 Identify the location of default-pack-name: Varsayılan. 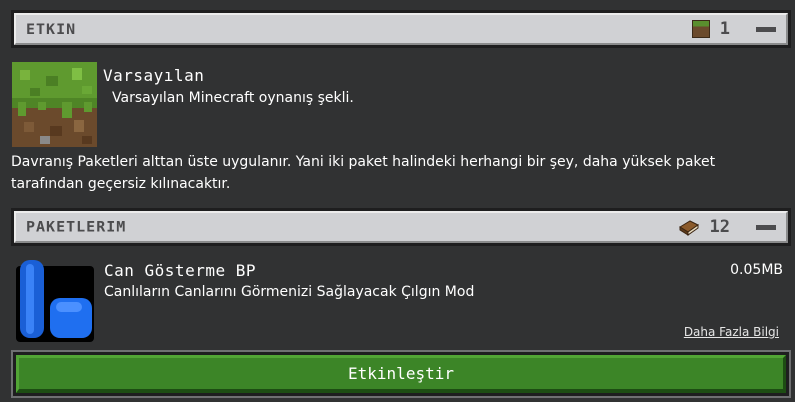
(154, 75).